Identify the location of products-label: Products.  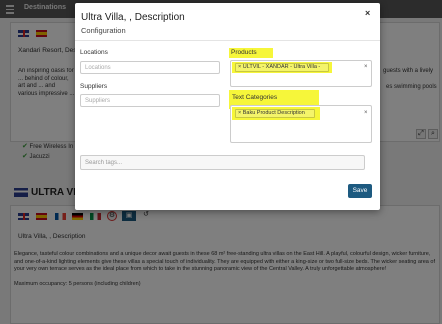
(244, 52).